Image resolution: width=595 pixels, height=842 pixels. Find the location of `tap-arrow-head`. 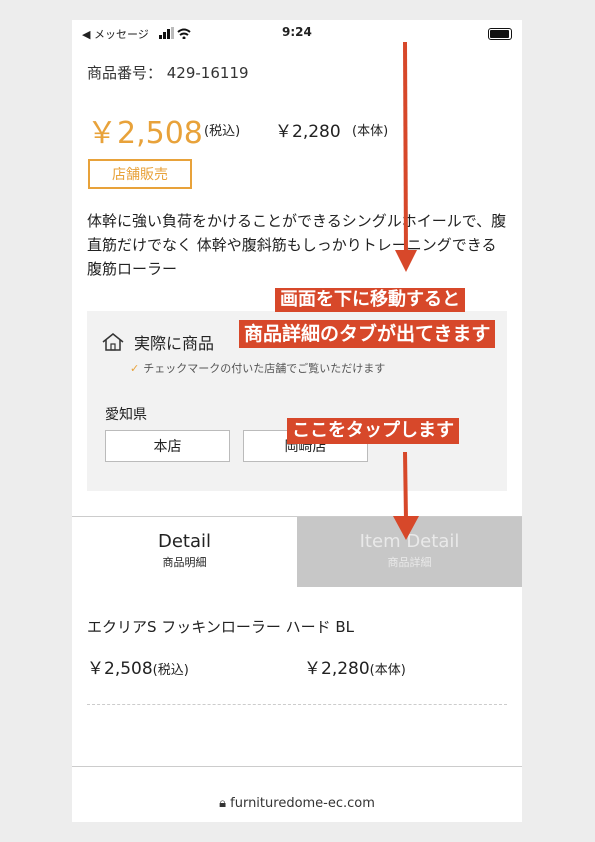

tap-arrow-head is located at coordinates (406, 528).